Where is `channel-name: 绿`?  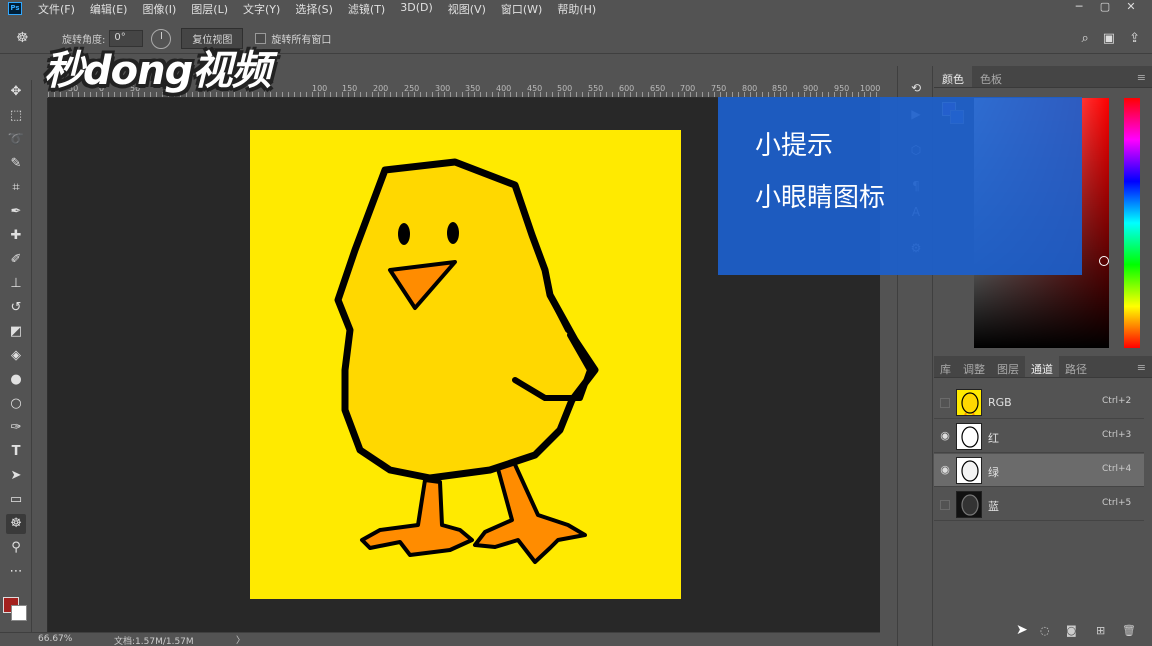 channel-name: 绿 is located at coordinates (993, 472).